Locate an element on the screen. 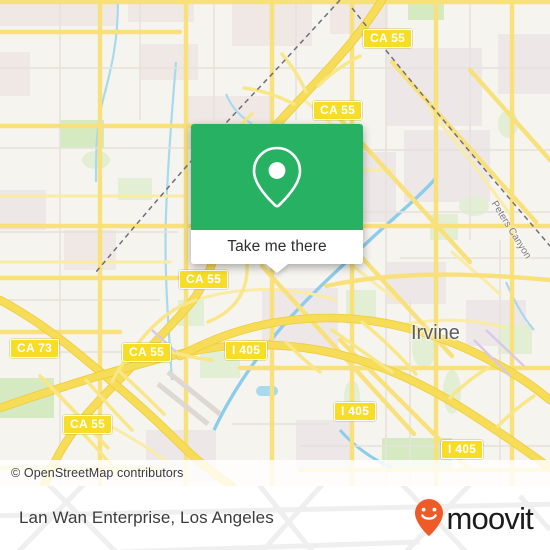 The height and width of the screenshot is (550, 550). popup-footer: Take me there is located at coordinates (277, 251).